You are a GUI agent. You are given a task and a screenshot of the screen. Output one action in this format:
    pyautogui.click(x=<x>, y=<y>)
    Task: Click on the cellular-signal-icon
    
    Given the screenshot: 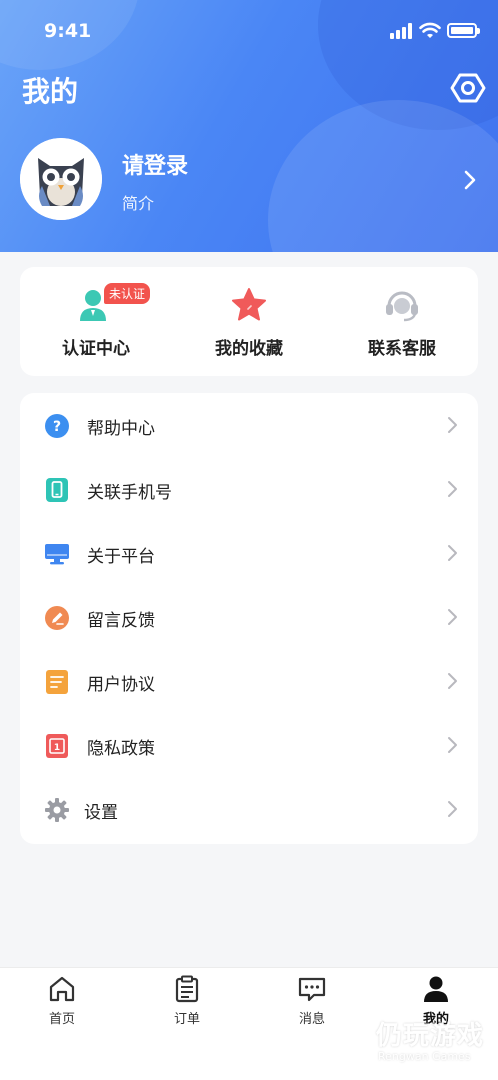 What is the action you would take?
    pyautogui.click(x=402, y=31)
    